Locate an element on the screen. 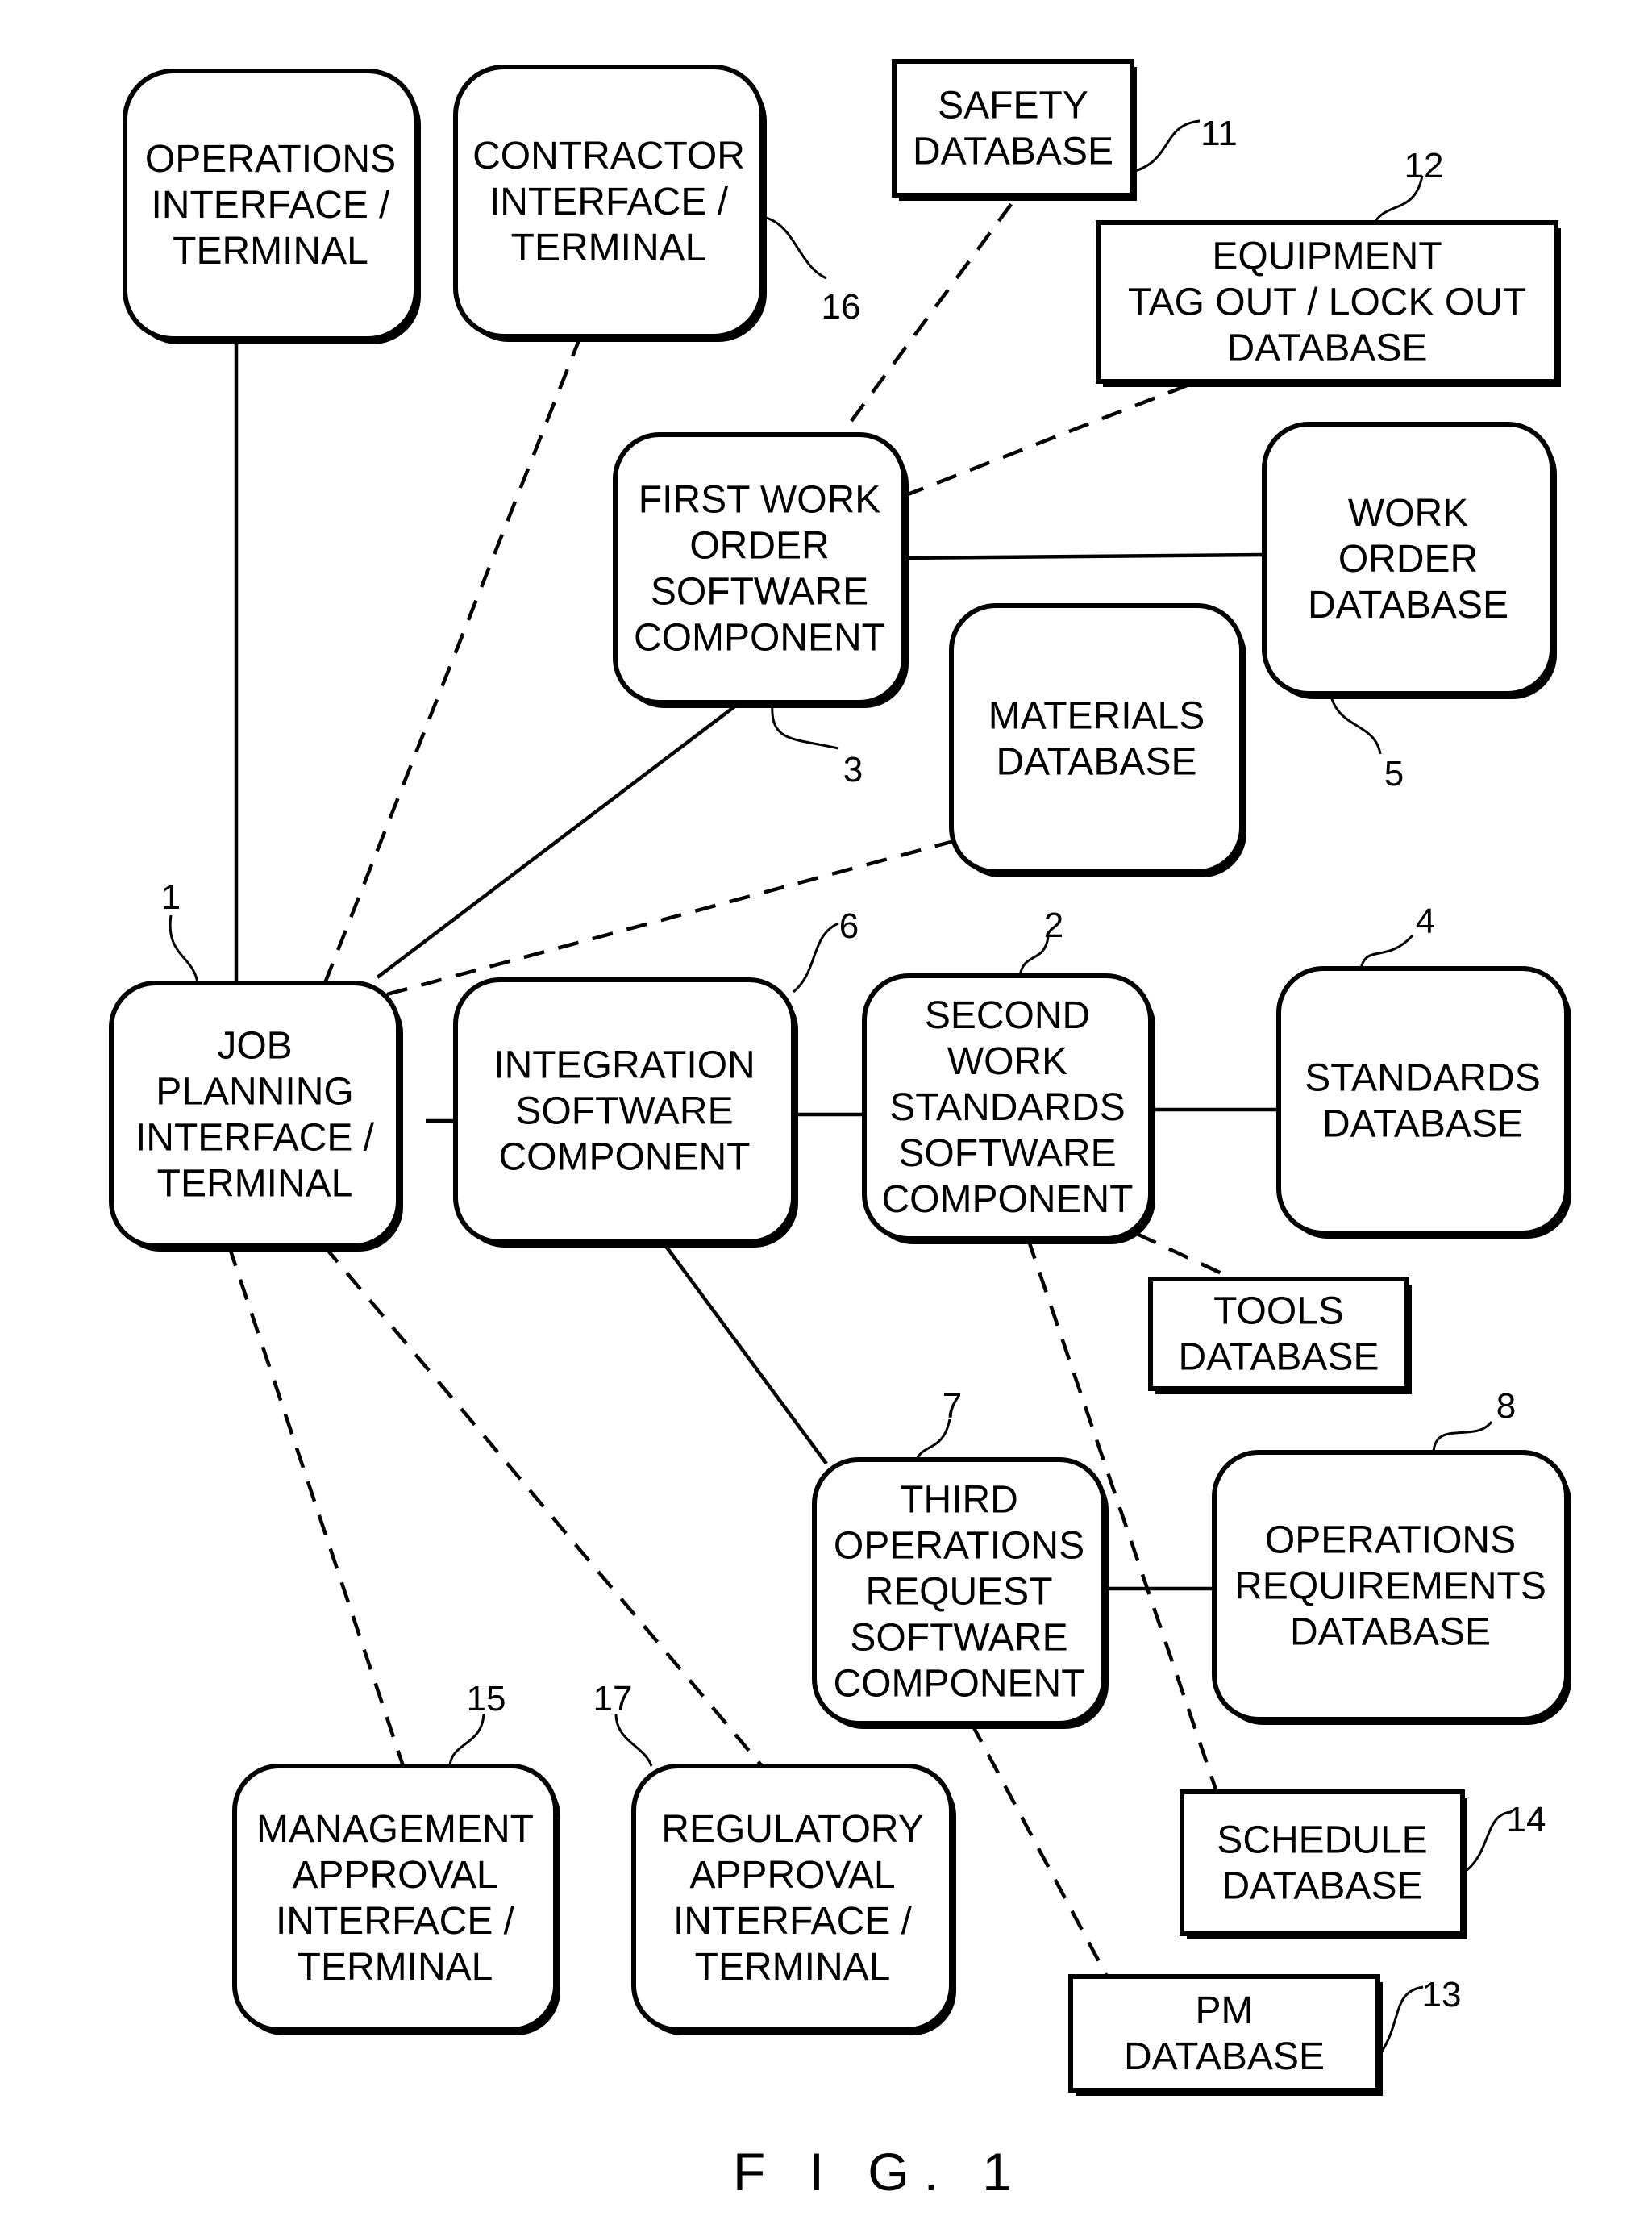  node-label-line: PLANNING is located at coordinates (254, 1091).